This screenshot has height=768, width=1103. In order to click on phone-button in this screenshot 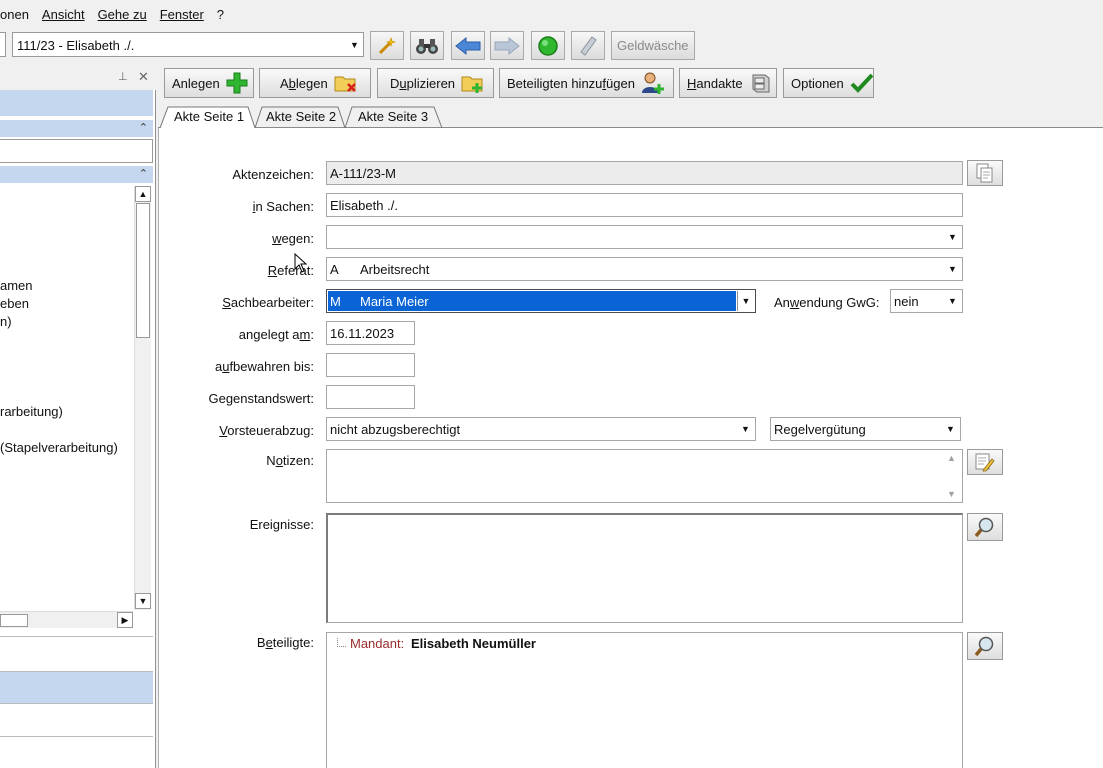, I will do `click(588, 45)`.